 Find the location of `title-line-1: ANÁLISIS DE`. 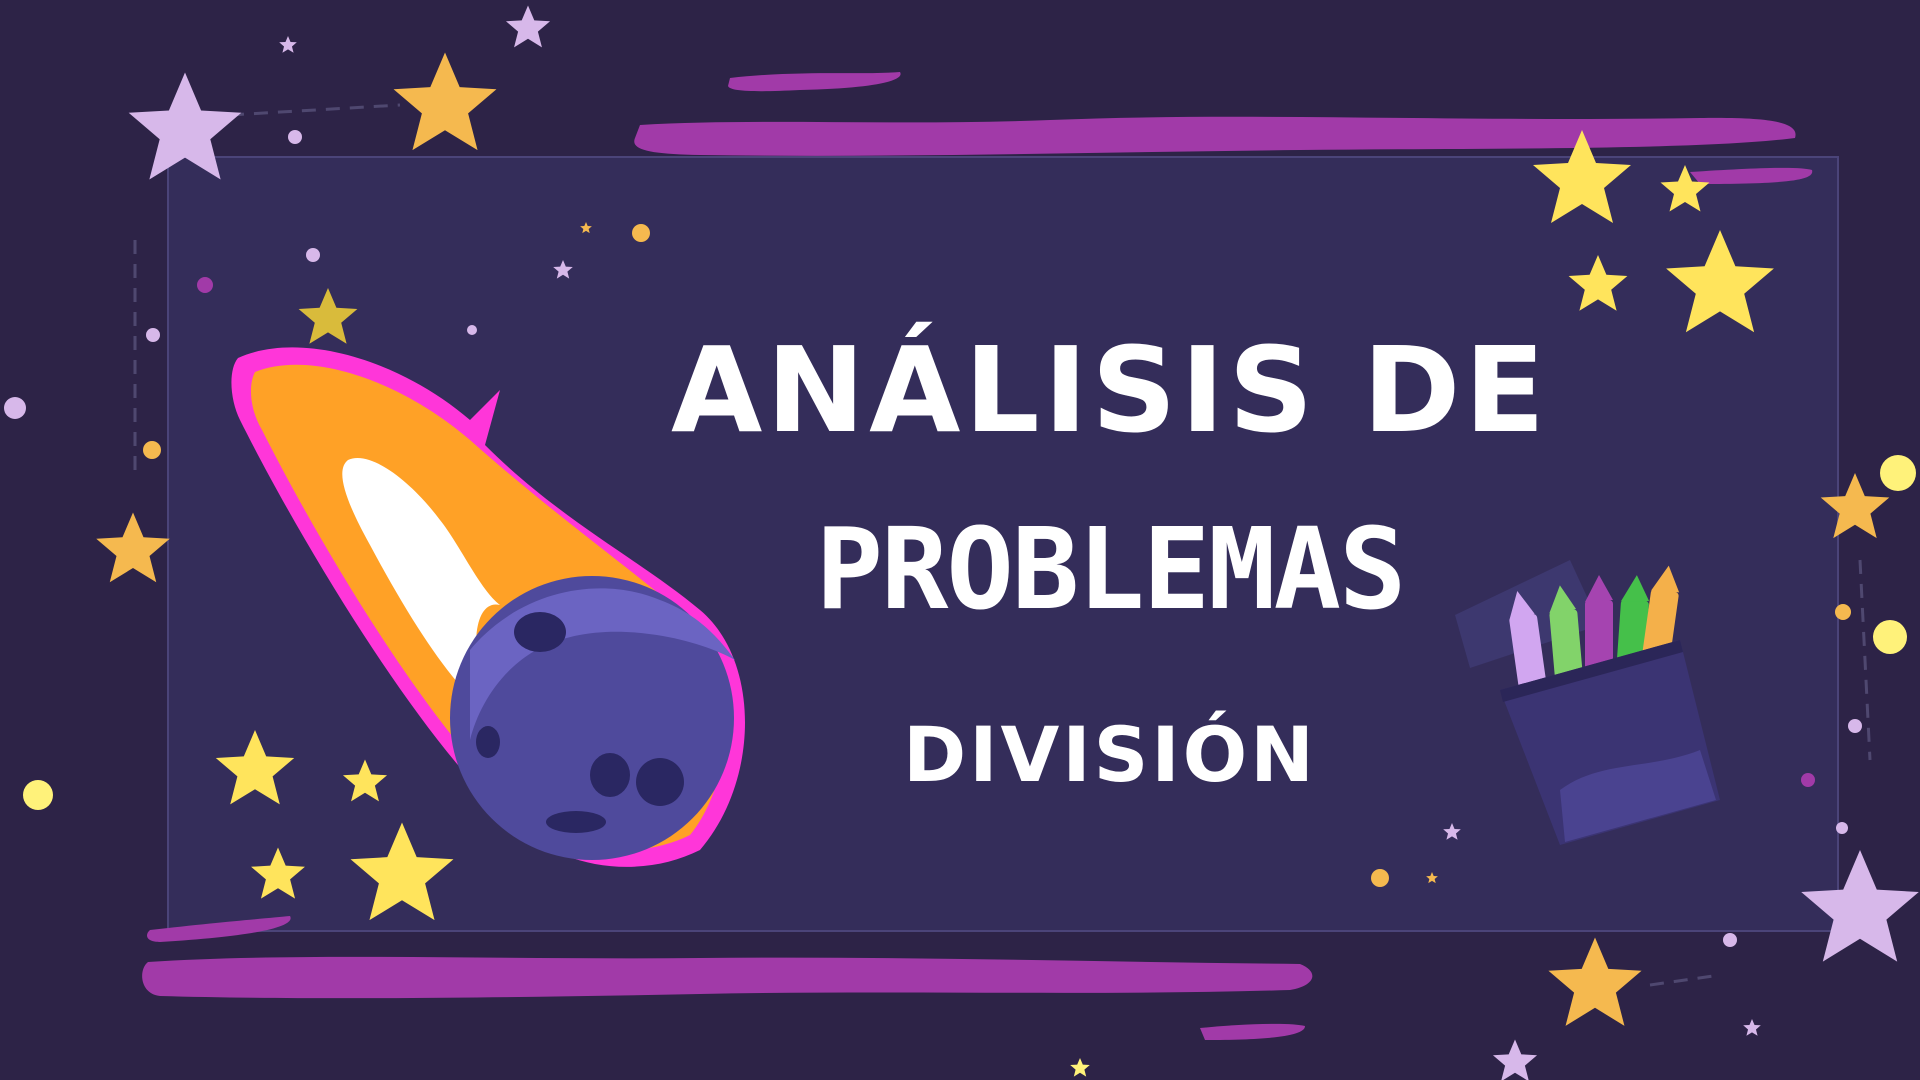

title-line-1: ANÁLISIS DE is located at coordinates (1109, 390).